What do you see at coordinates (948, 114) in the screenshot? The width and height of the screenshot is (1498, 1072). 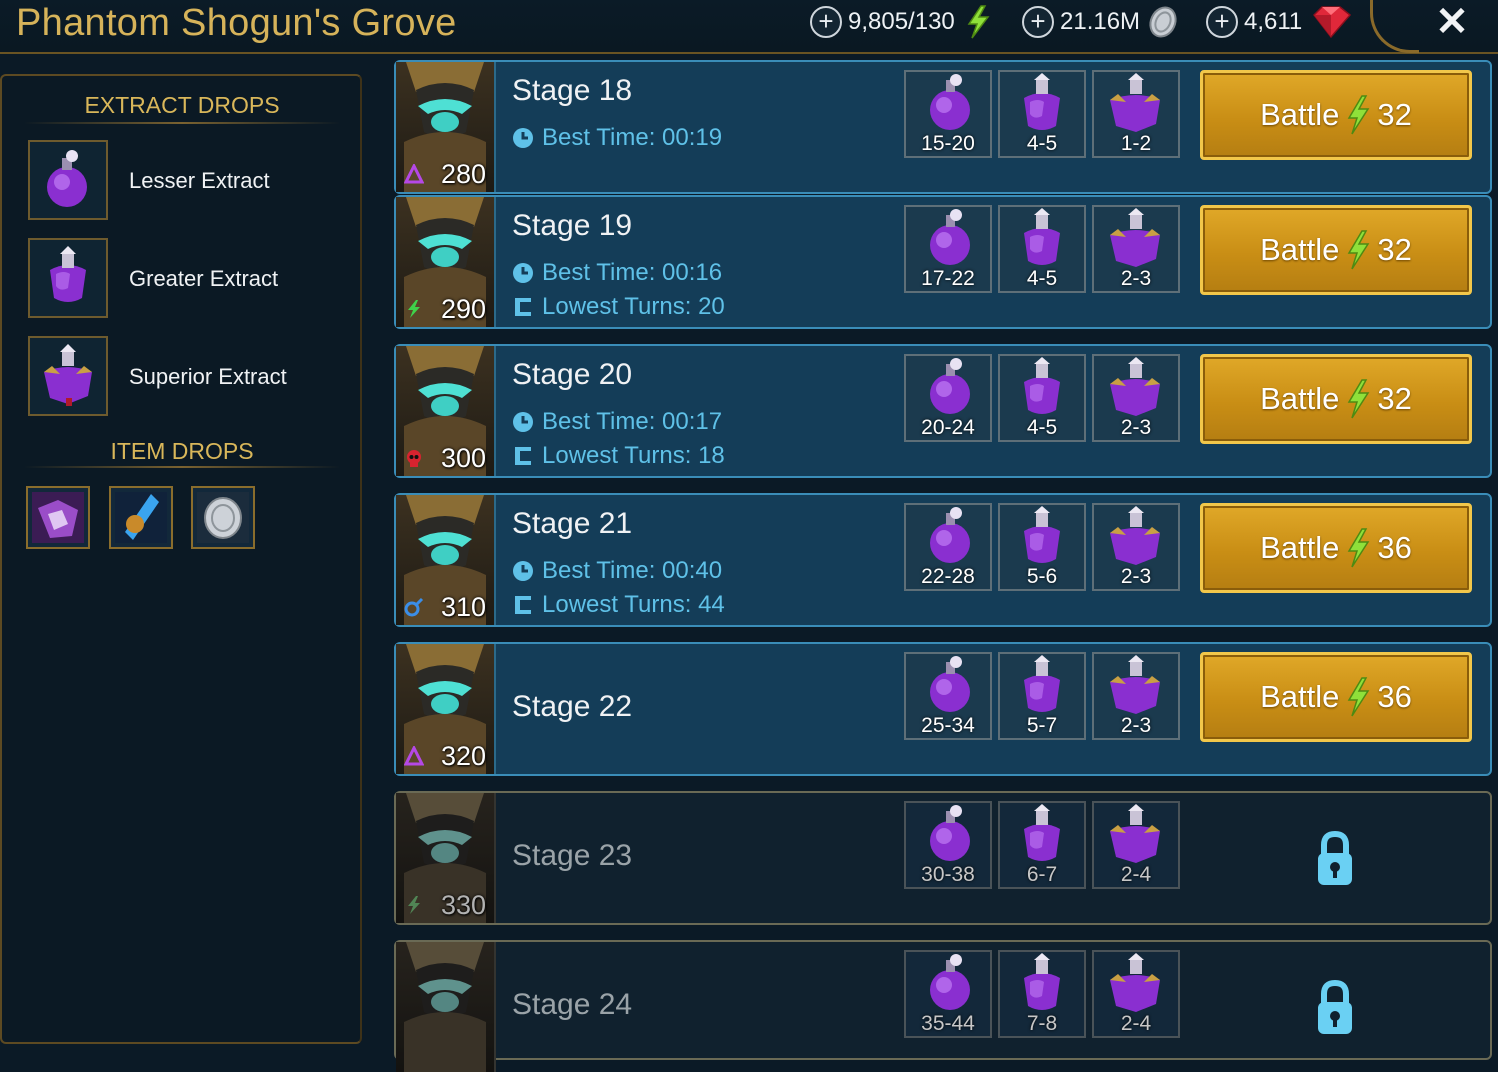 I see `drop-slot: 15-20` at bounding box center [948, 114].